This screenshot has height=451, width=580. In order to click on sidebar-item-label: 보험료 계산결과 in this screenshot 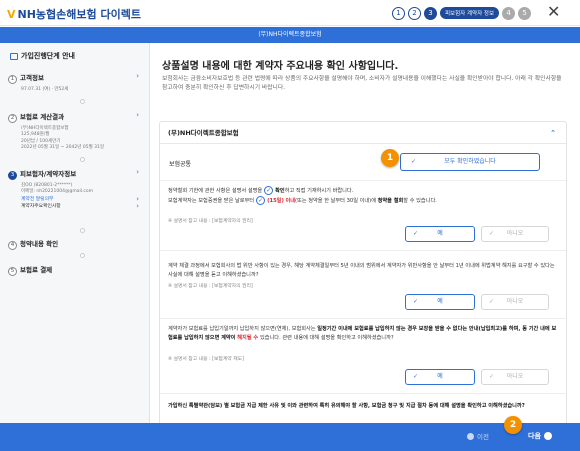, I will do `click(42, 117)`.